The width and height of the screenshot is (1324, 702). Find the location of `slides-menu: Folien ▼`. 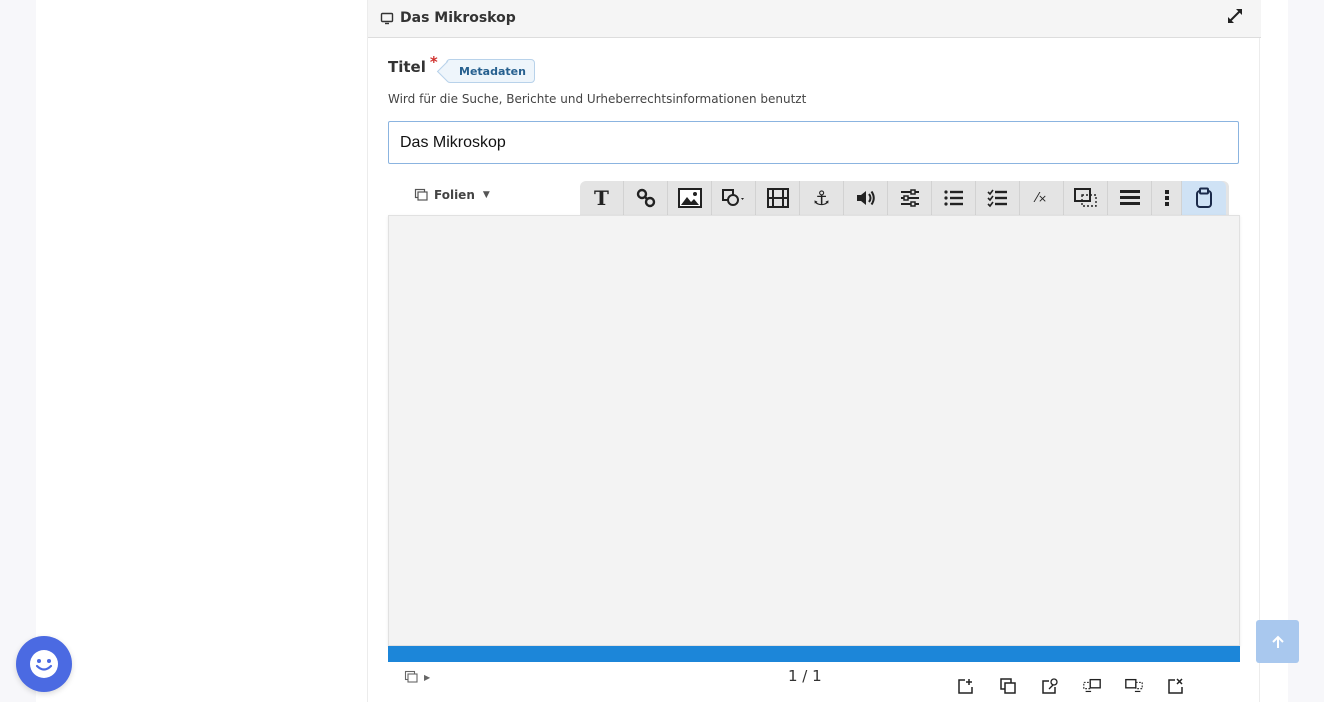

slides-menu: Folien ▼ is located at coordinates (452, 195).